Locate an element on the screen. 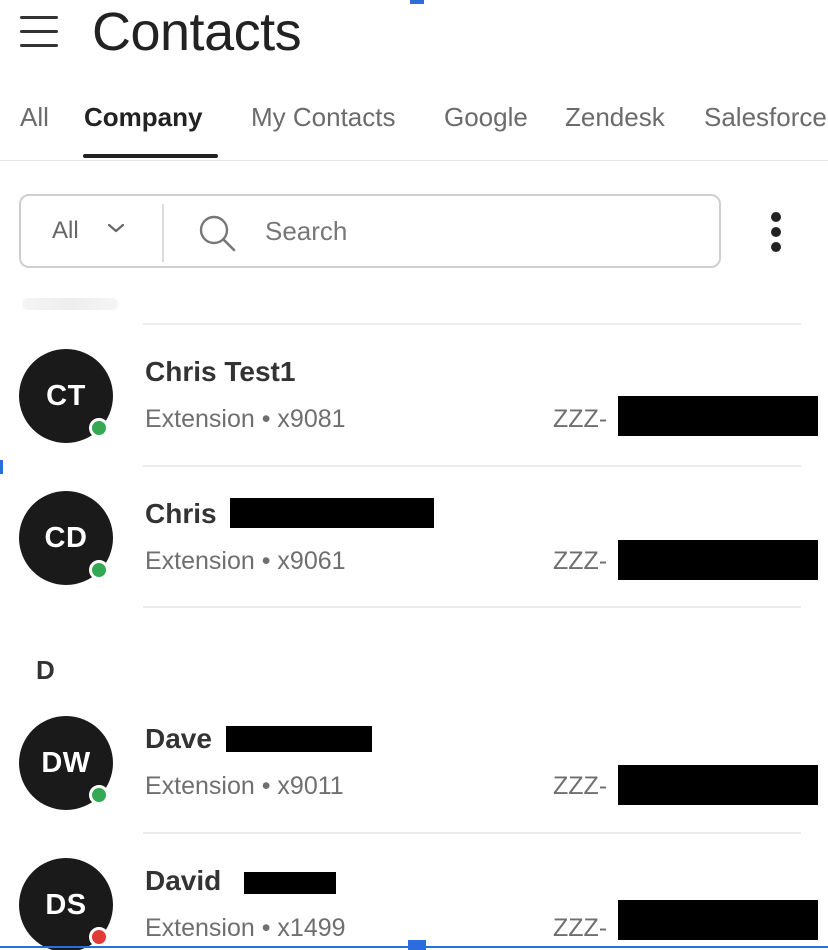 This screenshot has width=828, height=950. contact-row: CD Chris Extension • x9061 ZZZ- is located at coordinates (414, 537).